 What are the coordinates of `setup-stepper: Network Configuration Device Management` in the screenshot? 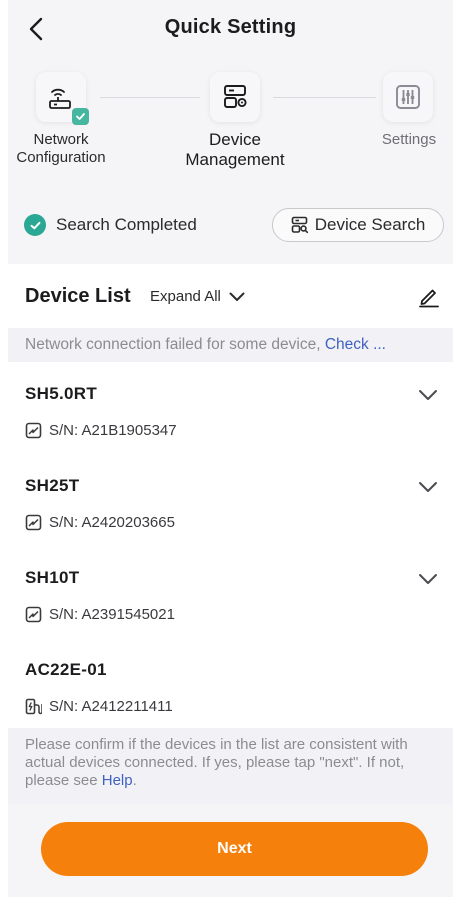 It's located at (230, 121).